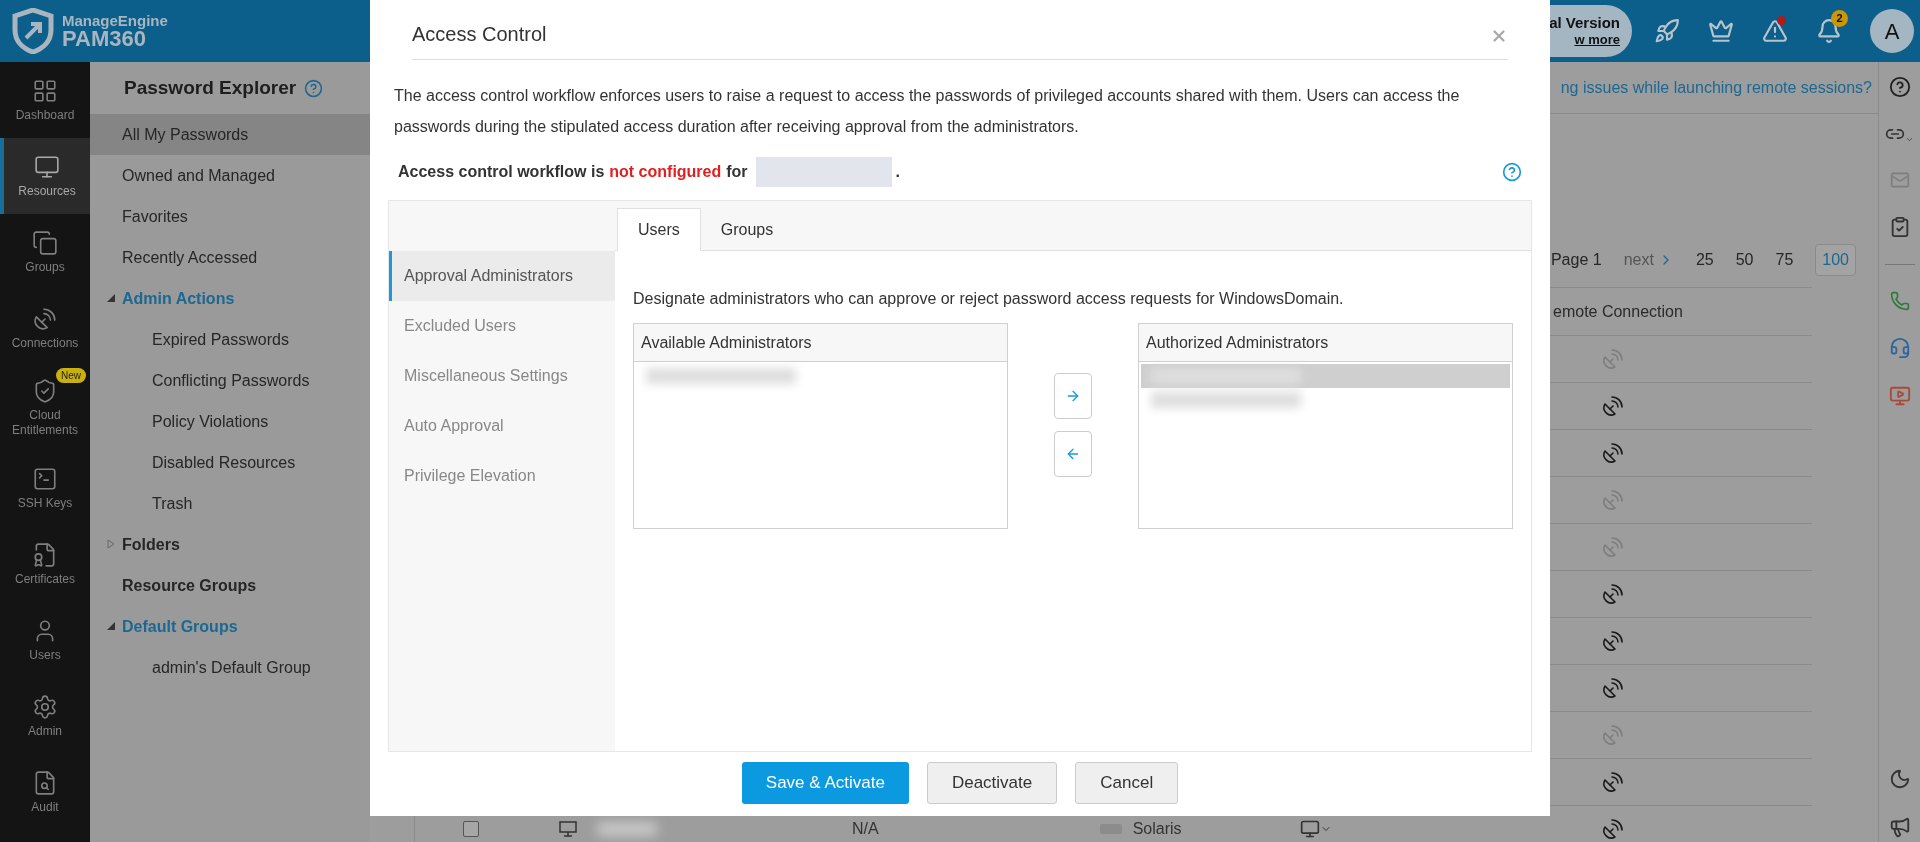  I want to click on dialog-button: Deactivate, so click(992, 783).